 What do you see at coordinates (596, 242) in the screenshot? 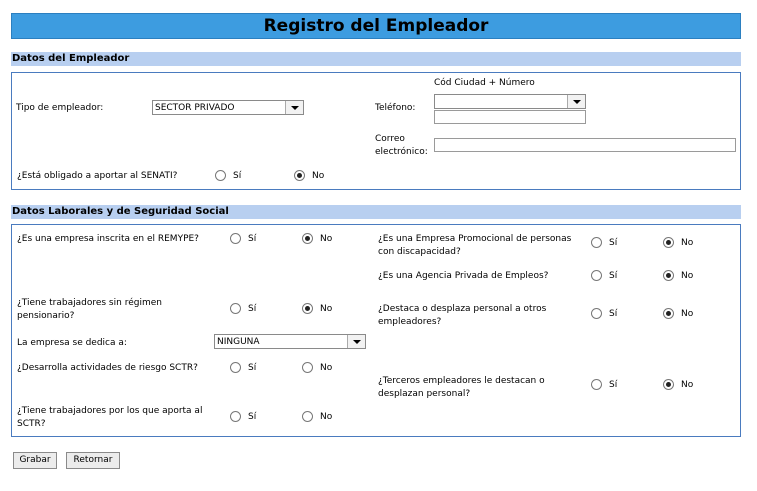
I see `promocional-si-radio` at bounding box center [596, 242].